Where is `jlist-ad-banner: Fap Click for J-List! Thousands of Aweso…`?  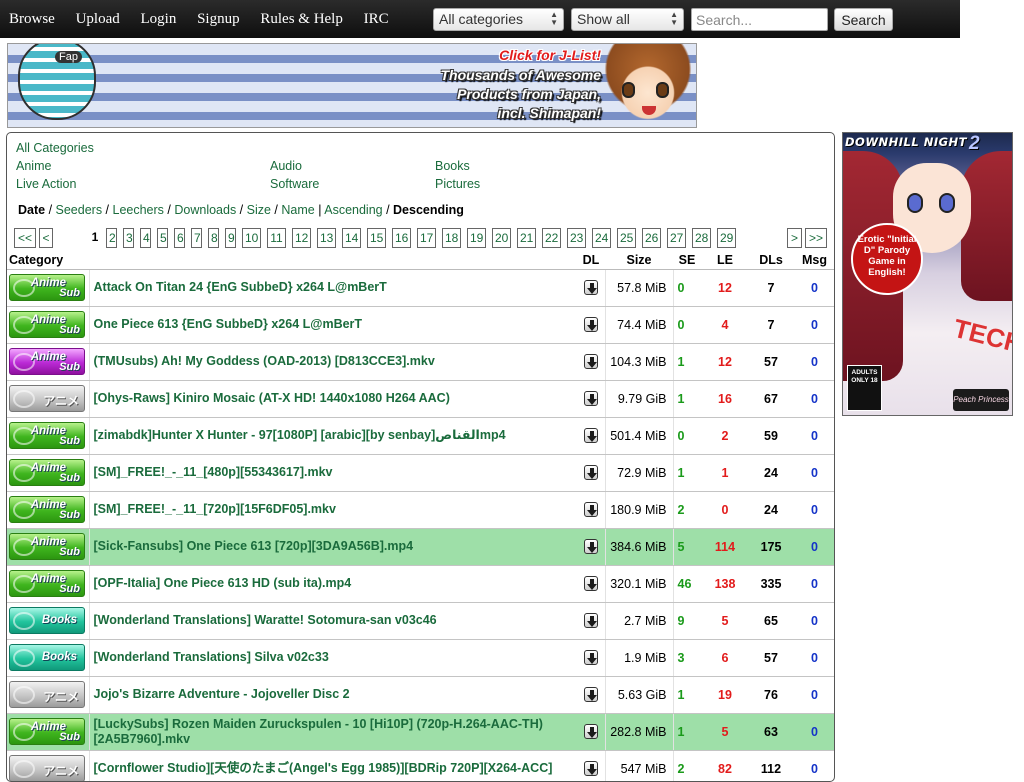 jlist-ad-banner: Fap Click for J-List! Thousands of Aweso… is located at coordinates (352, 85).